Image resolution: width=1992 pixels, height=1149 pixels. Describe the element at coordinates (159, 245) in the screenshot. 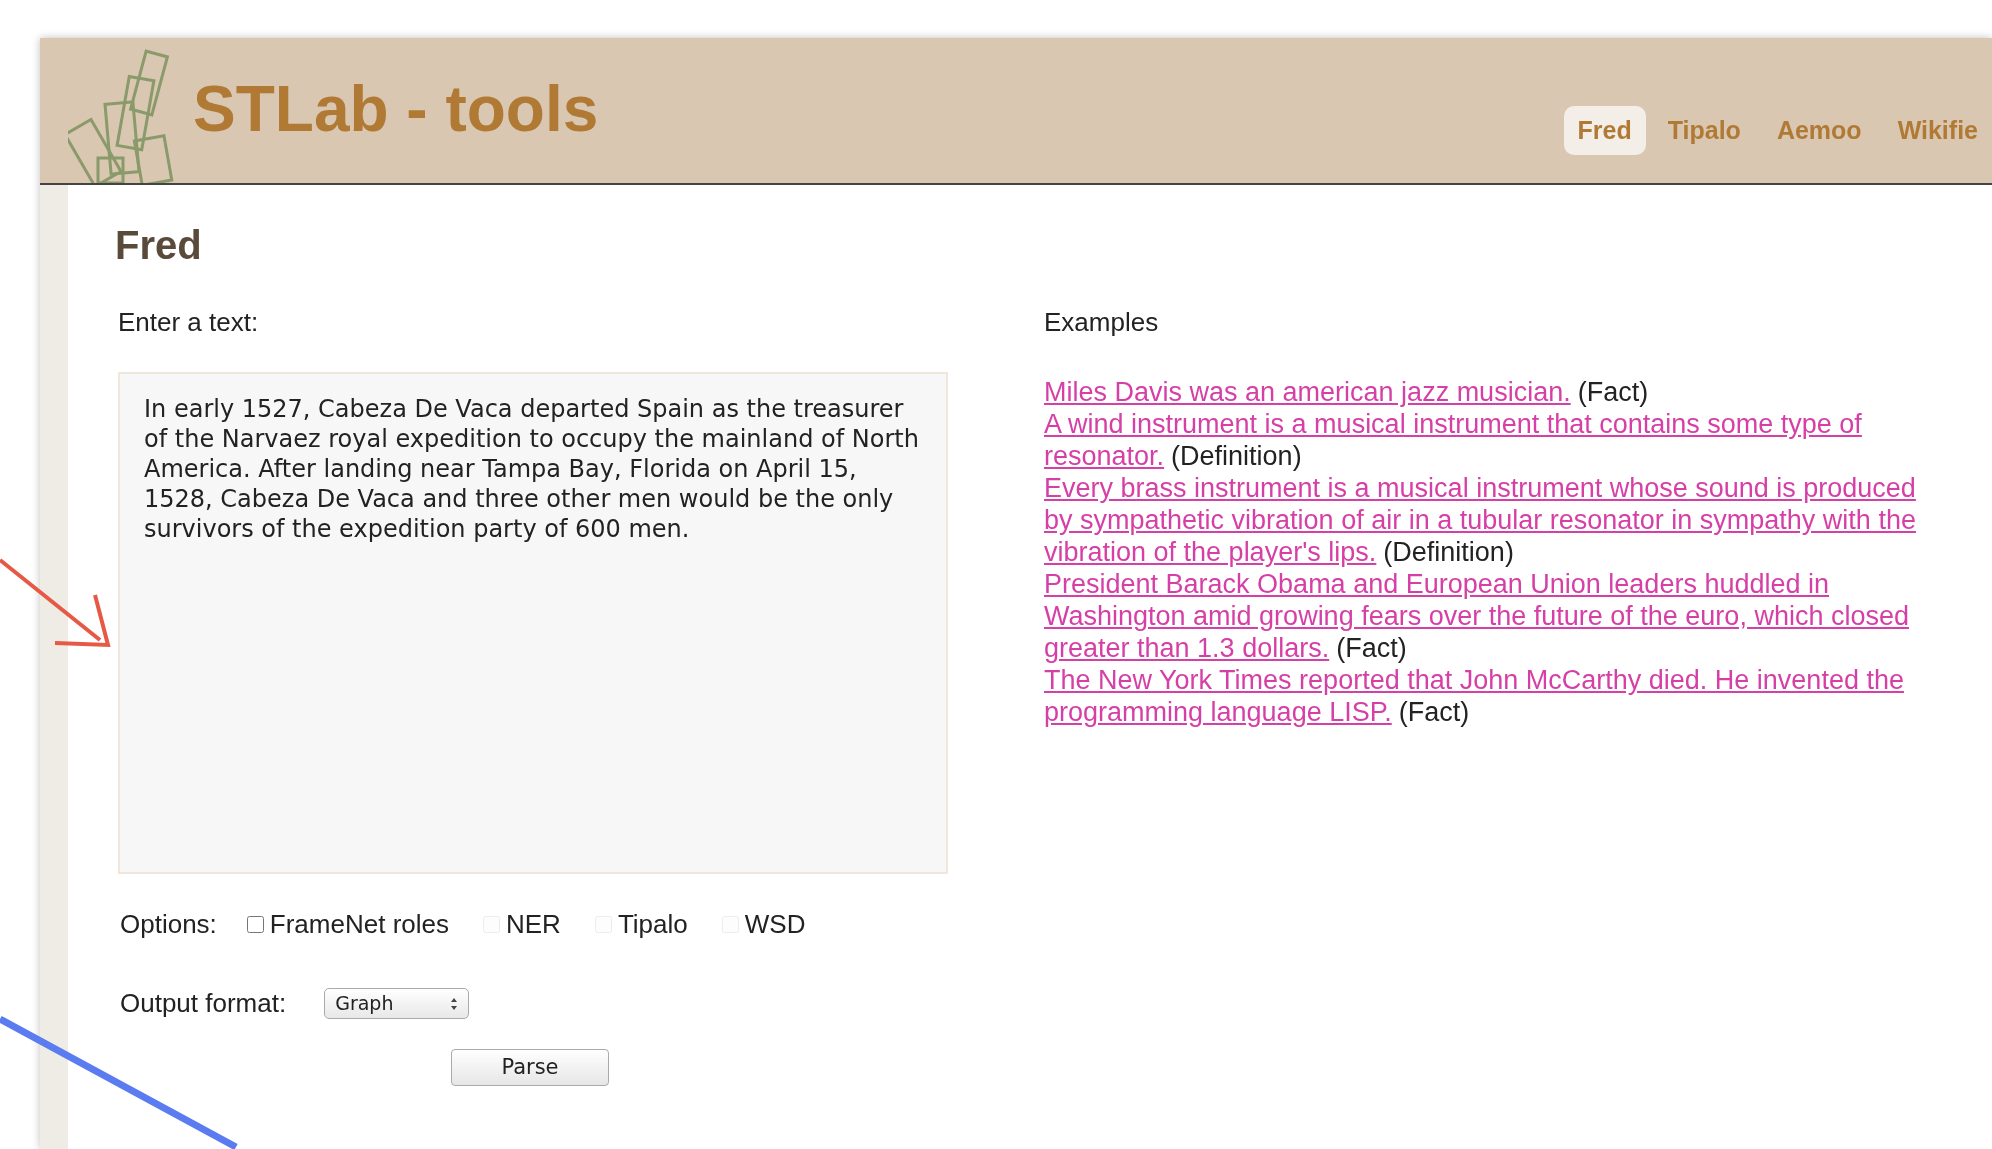

I see `page-heading: Fred` at that location.